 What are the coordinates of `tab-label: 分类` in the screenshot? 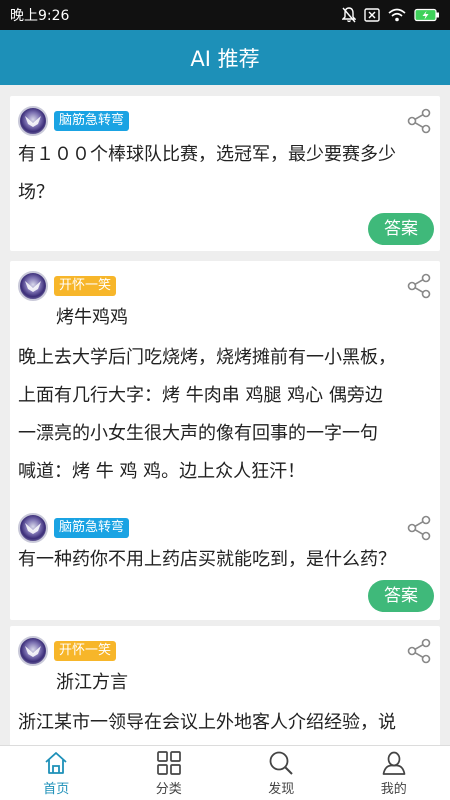 It's located at (168, 789).